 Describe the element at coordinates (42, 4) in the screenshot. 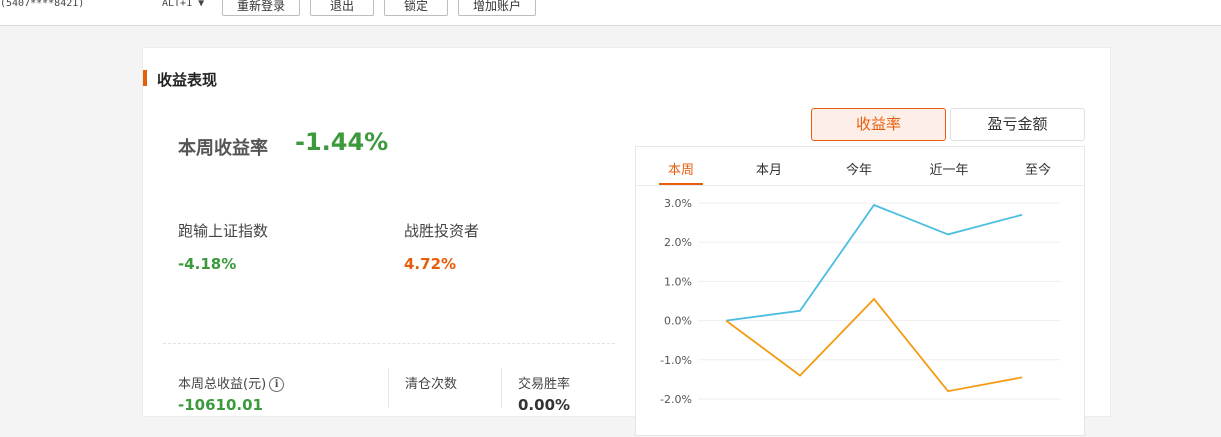

I see `account-number: (5407****8421)` at that location.